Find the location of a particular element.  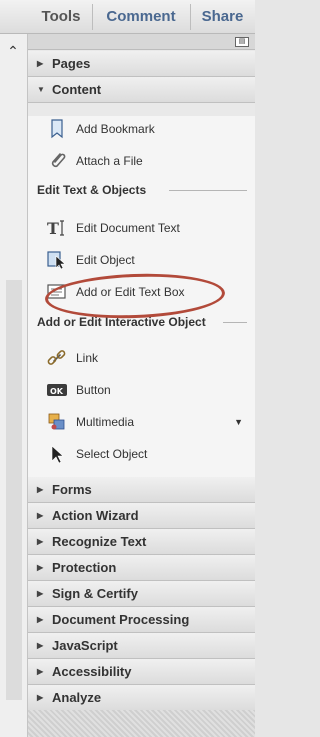

pointer-arrow-icon is located at coordinates (57, 454).